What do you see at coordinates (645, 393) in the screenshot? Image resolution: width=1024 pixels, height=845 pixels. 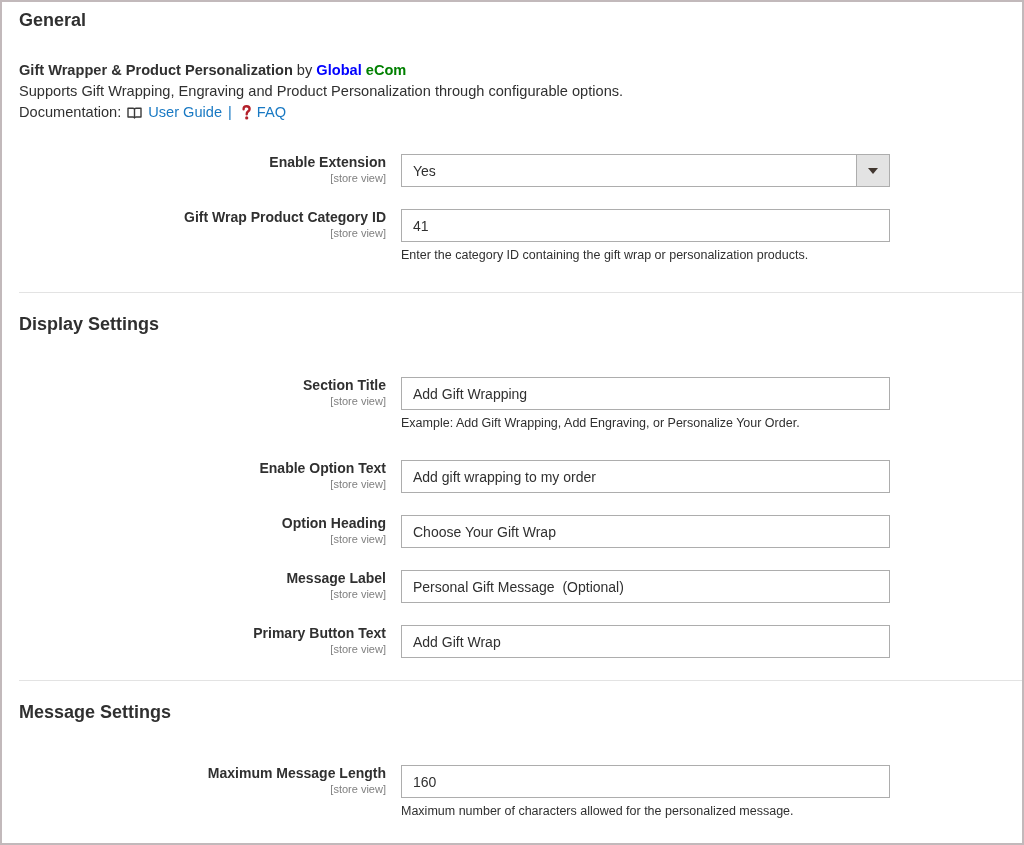 I see `text-input: Add Gift Wrapping` at bounding box center [645, 393].